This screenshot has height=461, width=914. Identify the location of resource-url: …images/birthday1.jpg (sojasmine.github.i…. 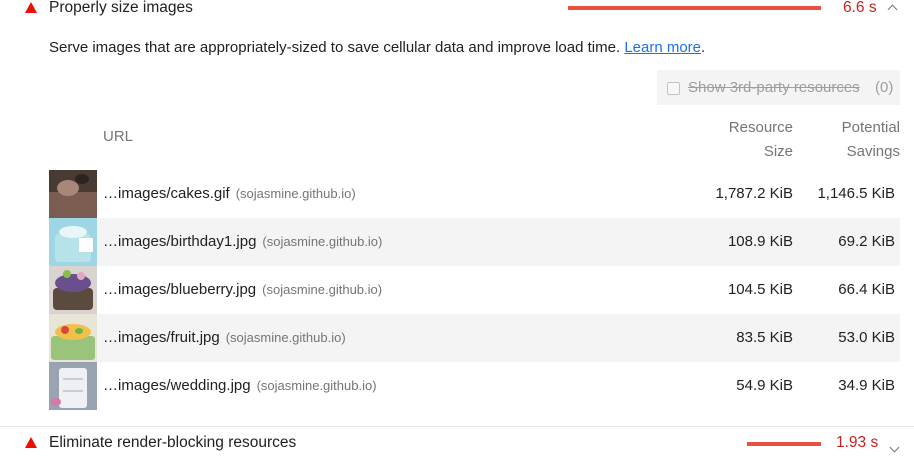
(242, 241).